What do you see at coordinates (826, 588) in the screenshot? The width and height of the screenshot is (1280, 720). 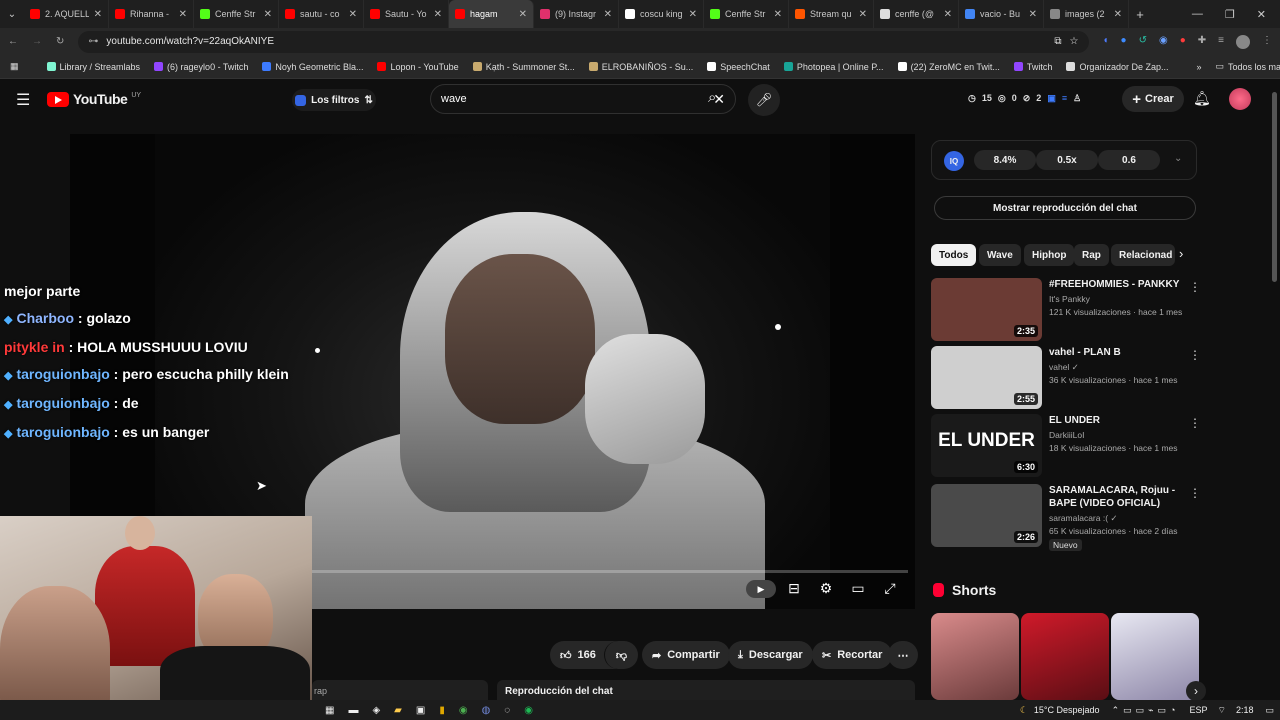 I see `settings-gear-icon: ⚙` at bounding box center [826, 588].